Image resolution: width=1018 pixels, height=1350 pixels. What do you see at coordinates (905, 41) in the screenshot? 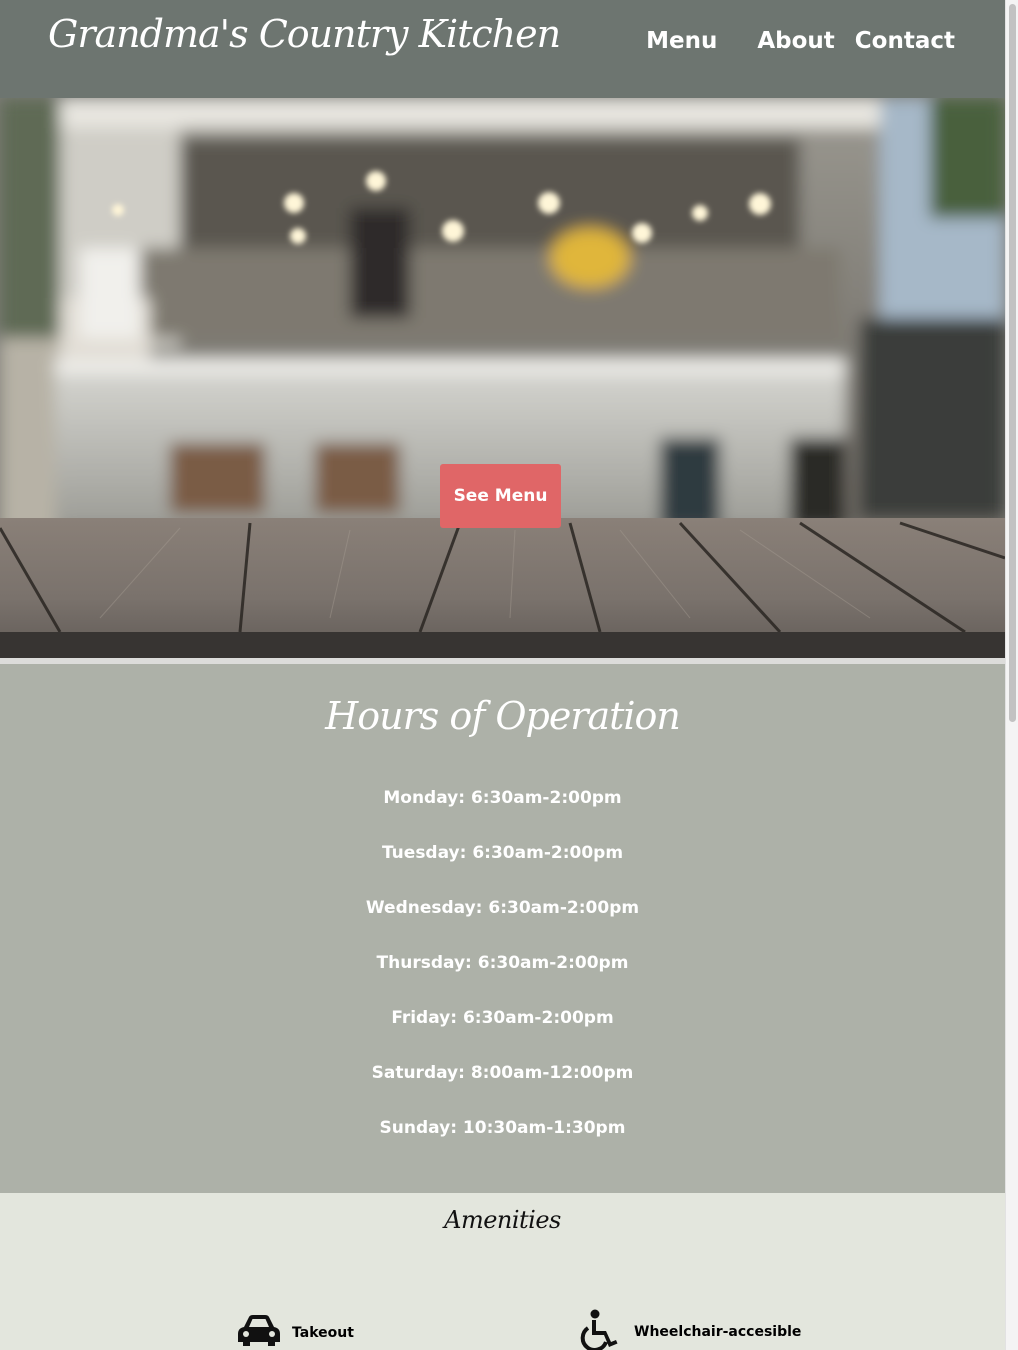
I see `nav-link-contact: Contact` at bounding box center [905, 41].